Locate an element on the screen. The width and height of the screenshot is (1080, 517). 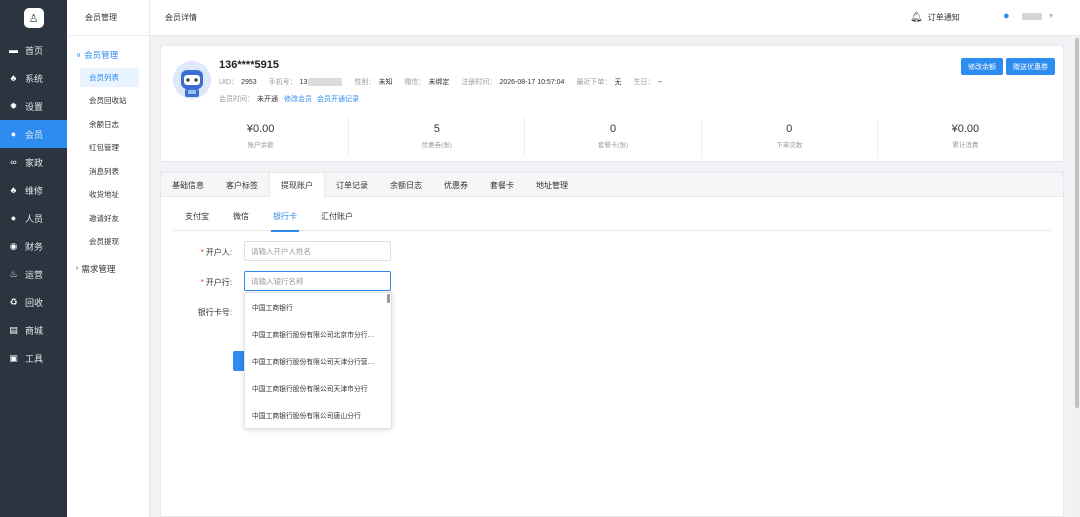
submenu-item: 余额日志 is located at coordinates (108, 125).